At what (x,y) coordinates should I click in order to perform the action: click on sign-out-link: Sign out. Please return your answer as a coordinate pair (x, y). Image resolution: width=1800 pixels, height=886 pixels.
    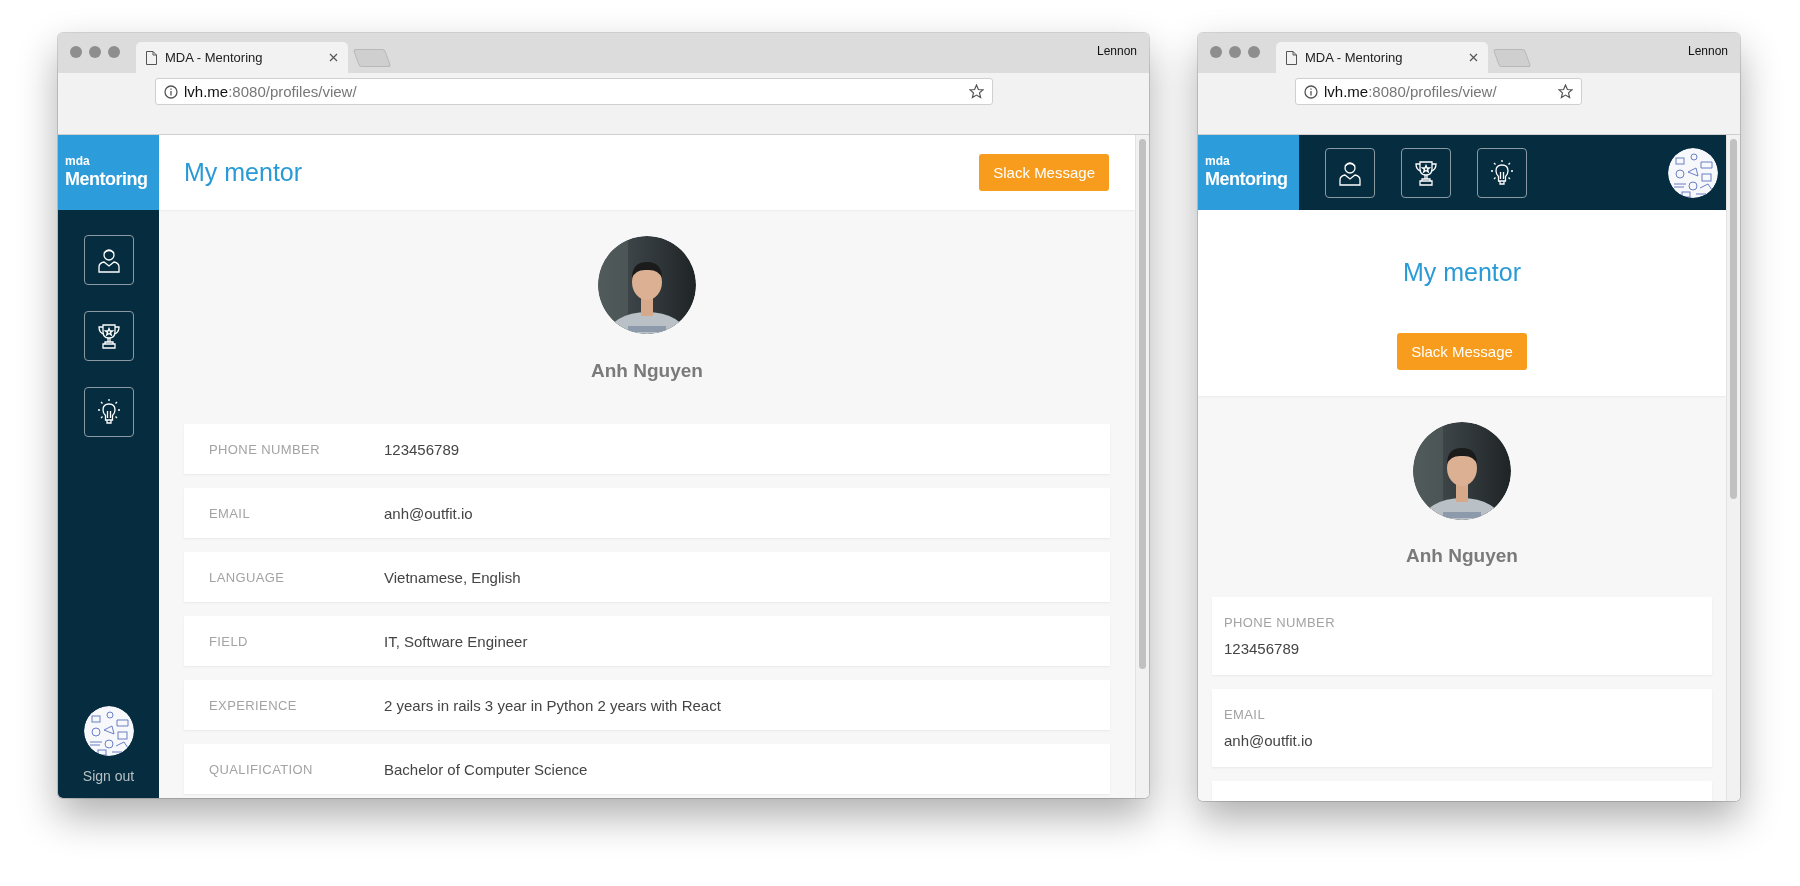
    Looking at the image, I should click on (108, 776).